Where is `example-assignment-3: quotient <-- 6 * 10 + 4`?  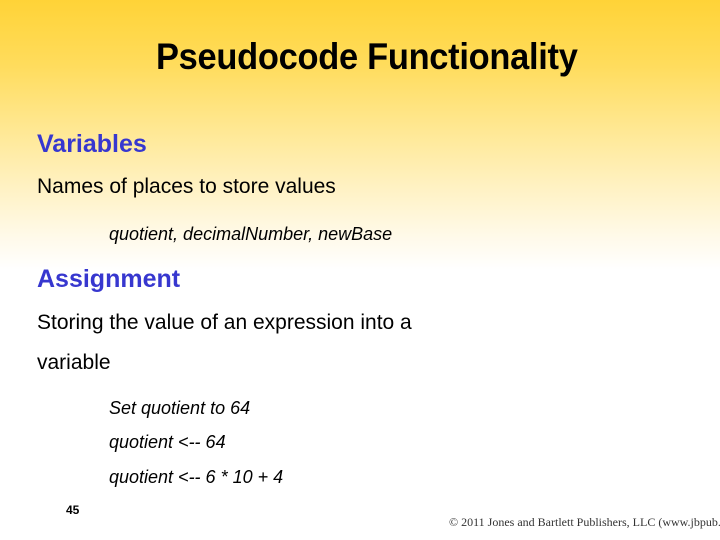 example-assignment-3: quotient <-- 6 * 10 + 4 is located at coordinates (196, 477).